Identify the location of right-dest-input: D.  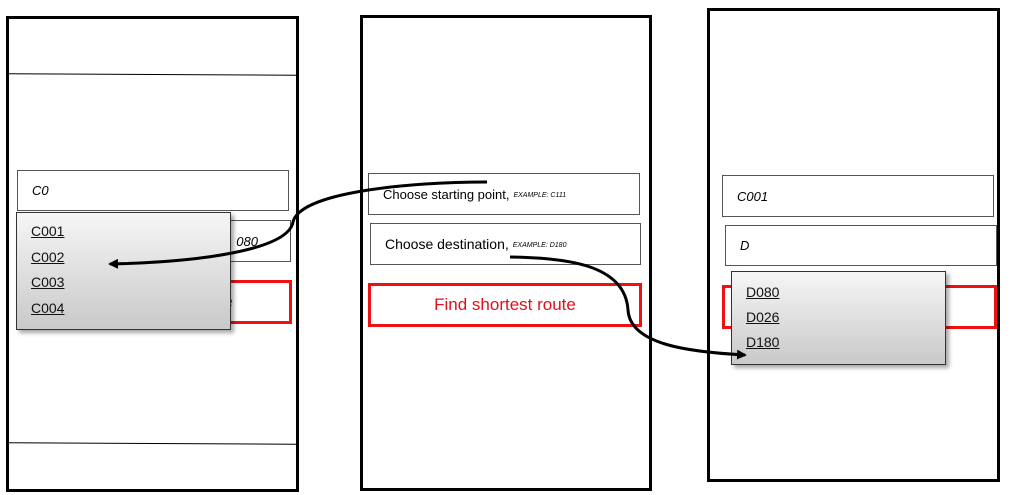
(861, 245).